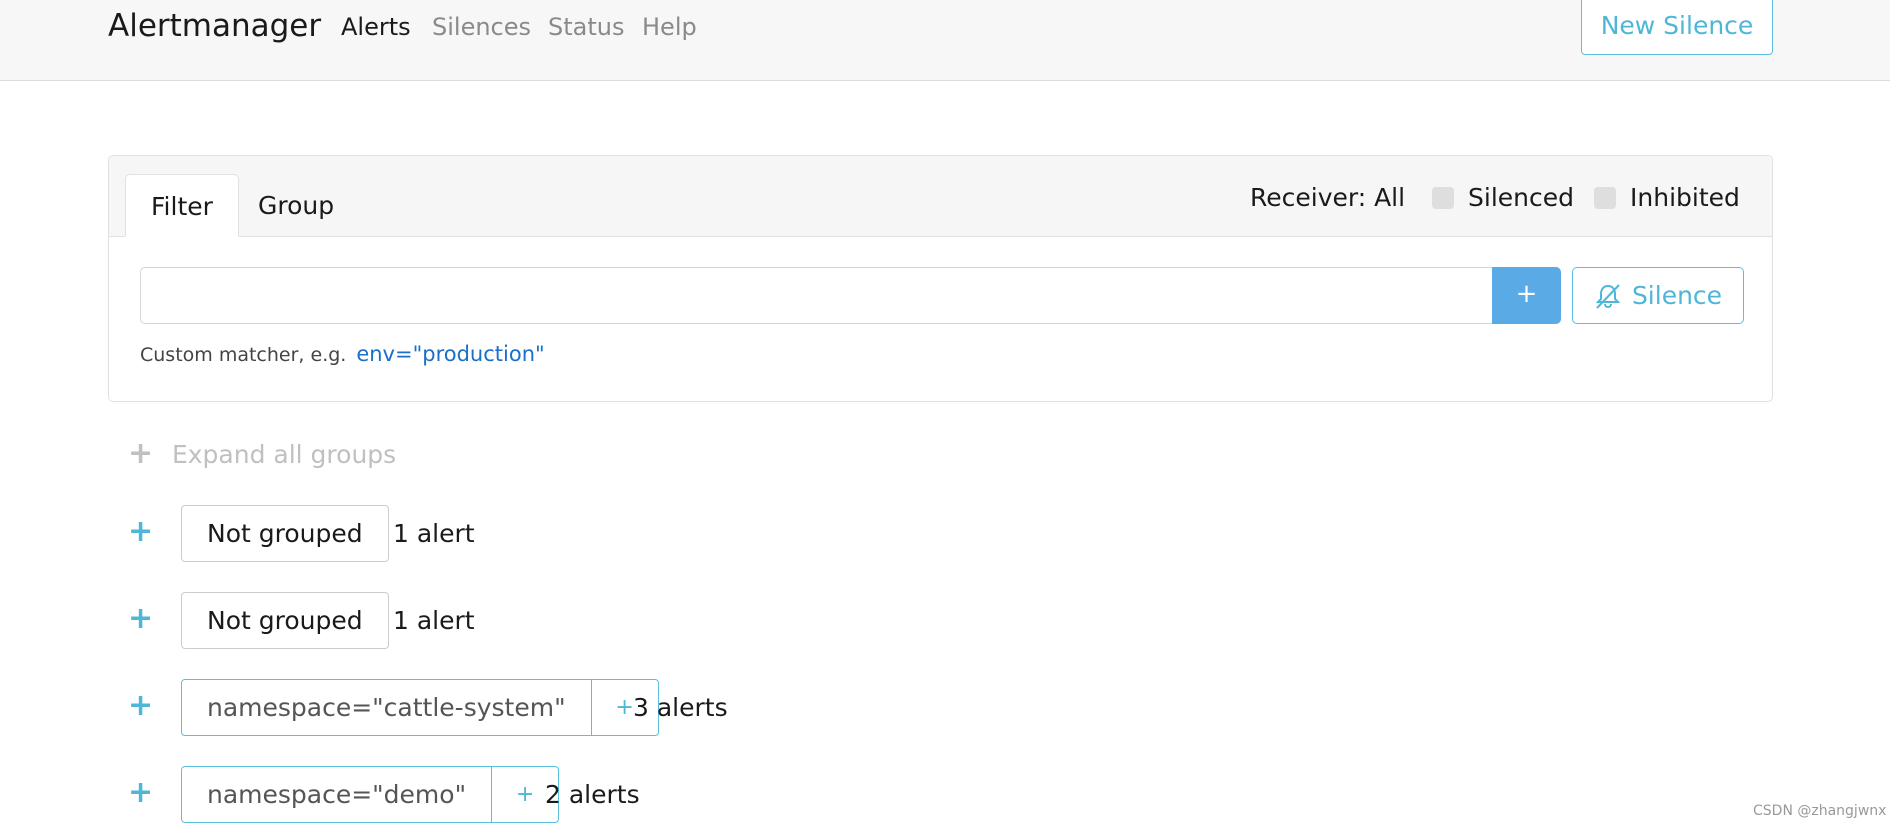 This screenshot has height=831, width=1890. What do you see at coordinates (450, 354) in the screenshot?
I see `matcher-hint-example: env="production"` at bounding box center [450, 354].